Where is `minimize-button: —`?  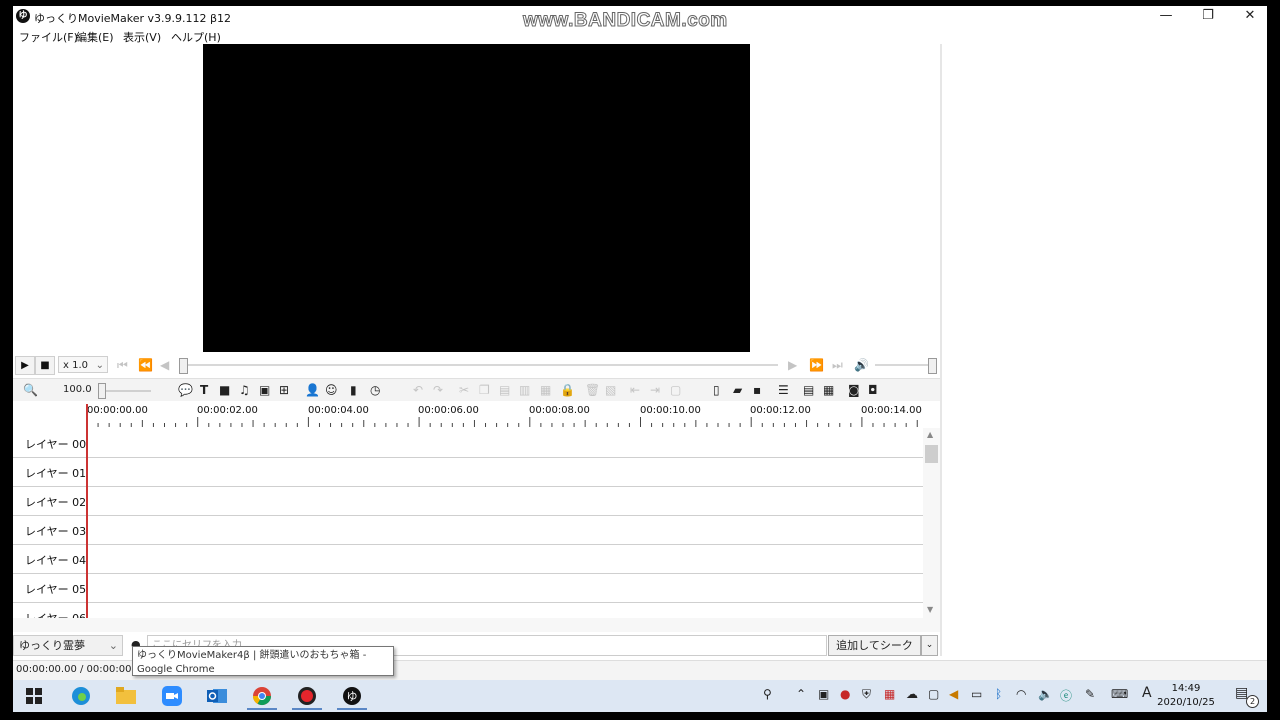 minimize-button: — is located at coordinates (1166, 16).